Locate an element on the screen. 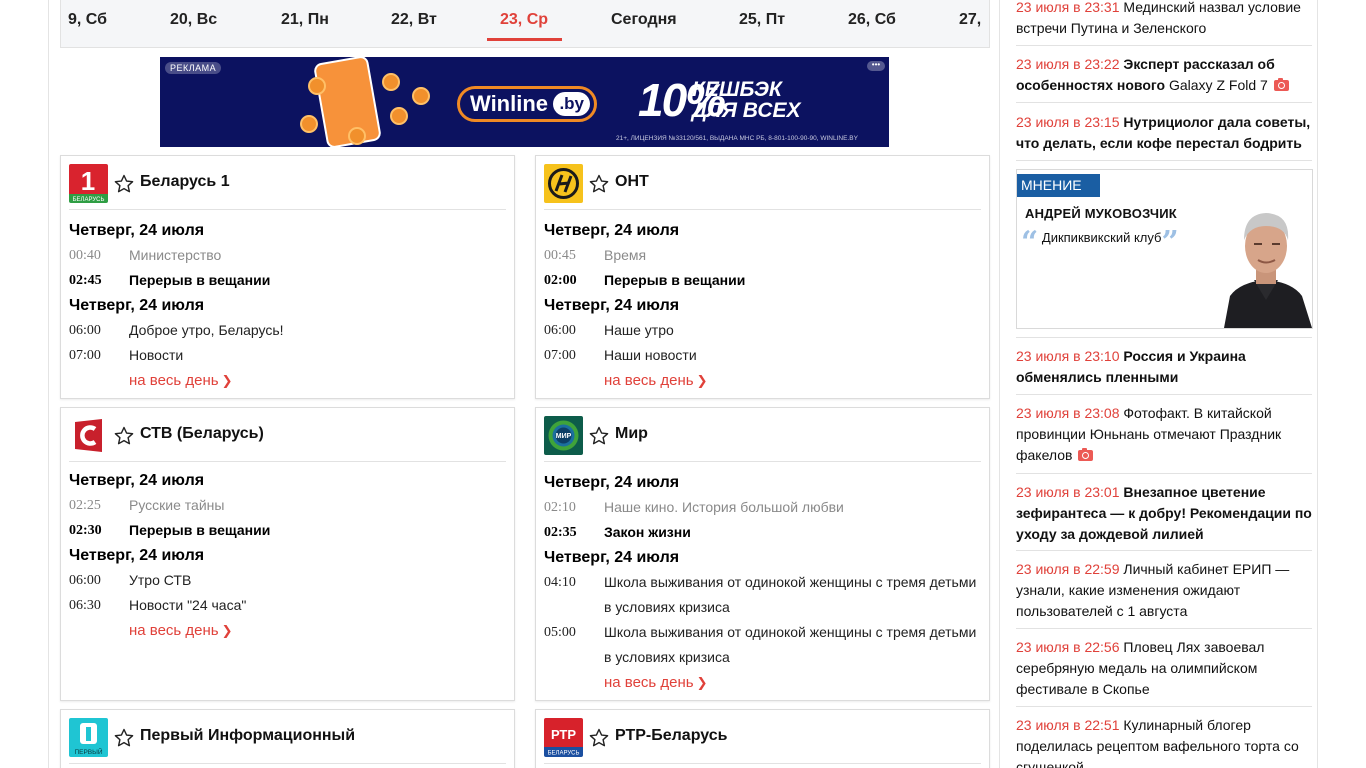  program-row-current: 02:35 Закон жизни is located at coordinates (762, 532).